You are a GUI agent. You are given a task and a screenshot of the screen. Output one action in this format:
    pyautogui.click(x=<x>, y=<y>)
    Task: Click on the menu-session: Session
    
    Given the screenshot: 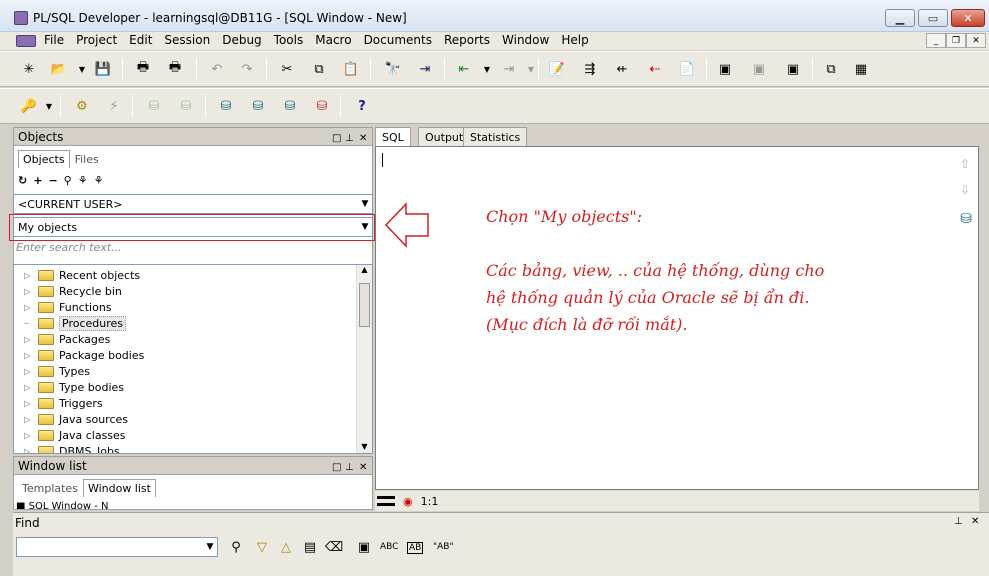 What is the action you would take?
    pyautogui.click(x=187, y=41)
    